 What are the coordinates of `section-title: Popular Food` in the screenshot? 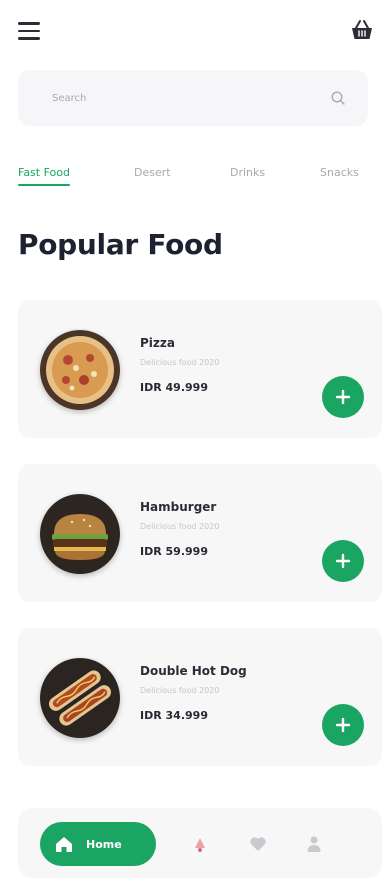 It's located at (120, 244).